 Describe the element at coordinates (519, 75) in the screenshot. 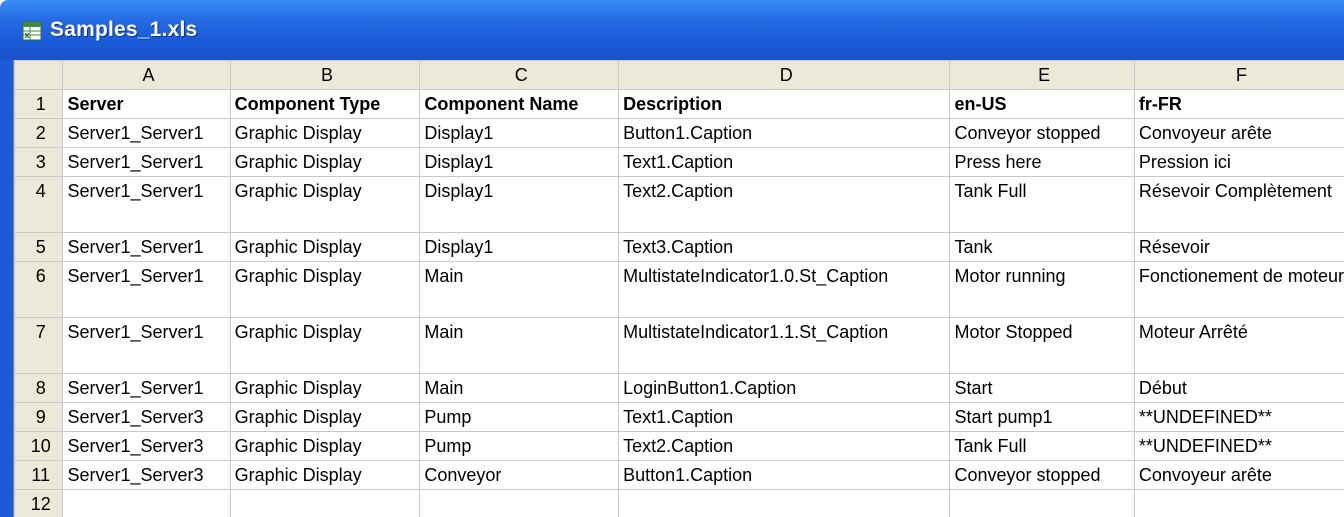

I see `column-header-c: C` at that location.